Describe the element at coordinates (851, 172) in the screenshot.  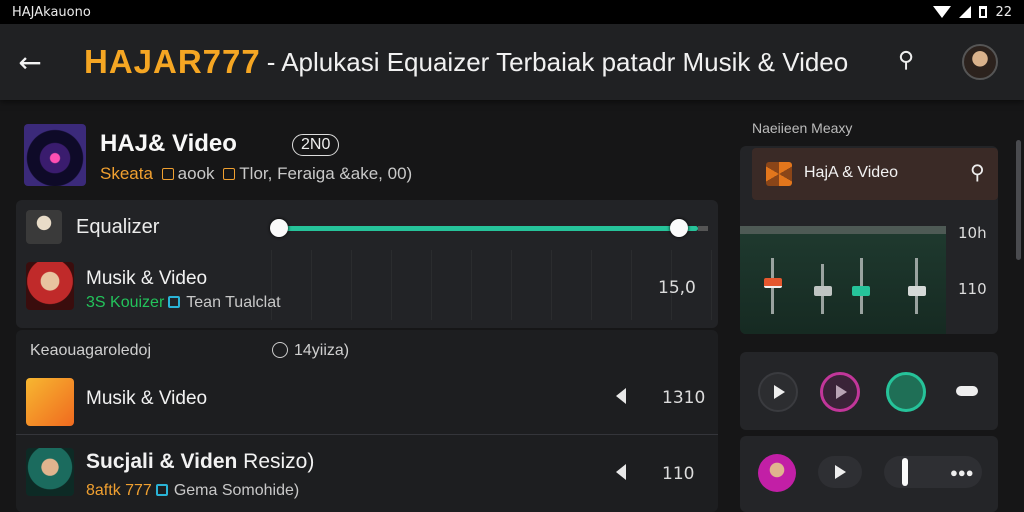
I see `mixer-title: HajA & Video` at that location.